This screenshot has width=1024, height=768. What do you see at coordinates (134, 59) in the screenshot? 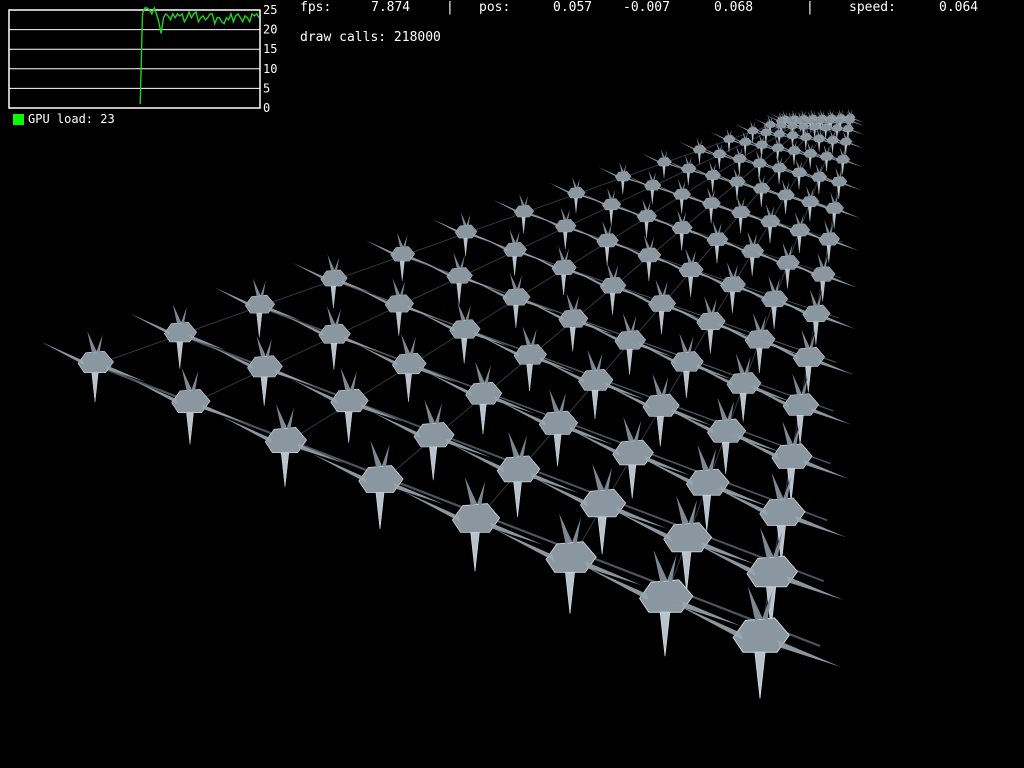
I see `gpu-graph-frame` at bounding box center [134, 59].